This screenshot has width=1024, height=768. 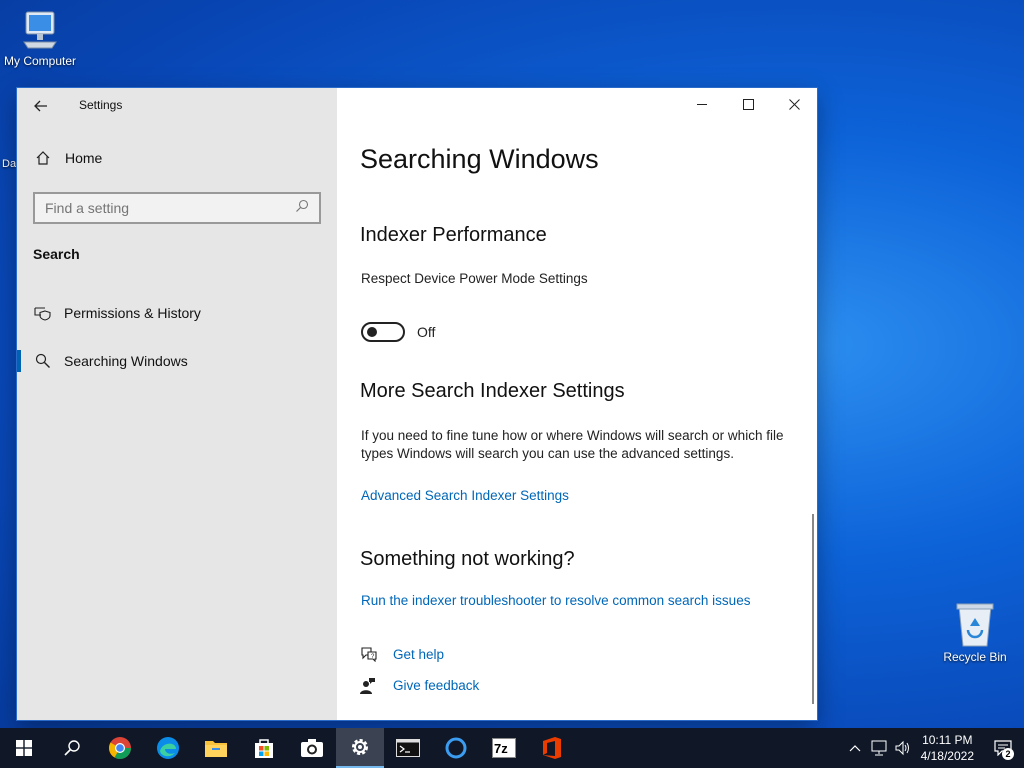 I want to click on maximize-button, so click(x=748, y=104).